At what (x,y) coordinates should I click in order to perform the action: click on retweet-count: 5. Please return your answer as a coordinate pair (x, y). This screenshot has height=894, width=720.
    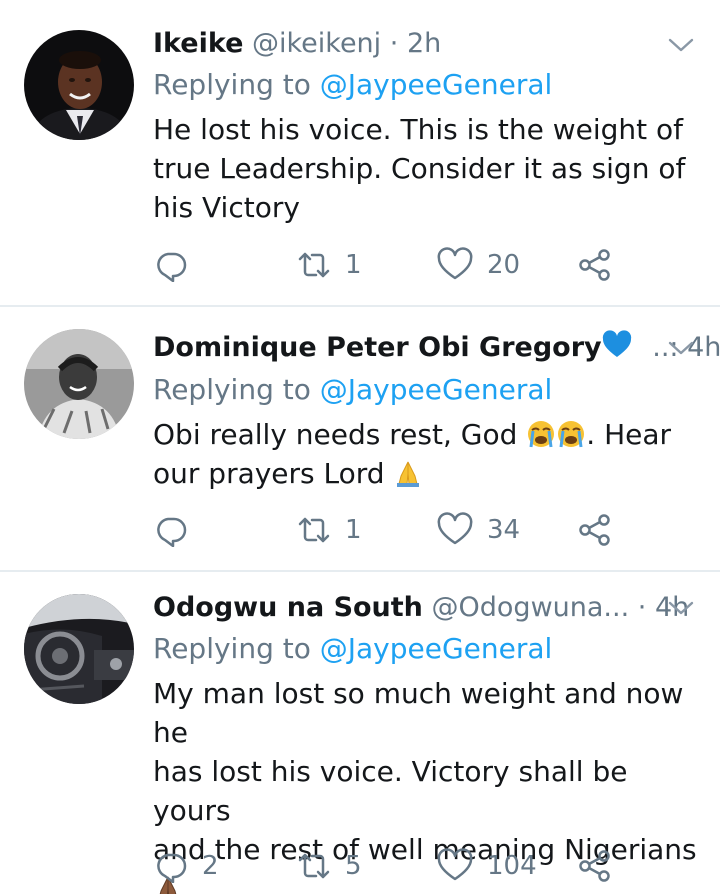
    Looking at the image, I should click on (353, 866).